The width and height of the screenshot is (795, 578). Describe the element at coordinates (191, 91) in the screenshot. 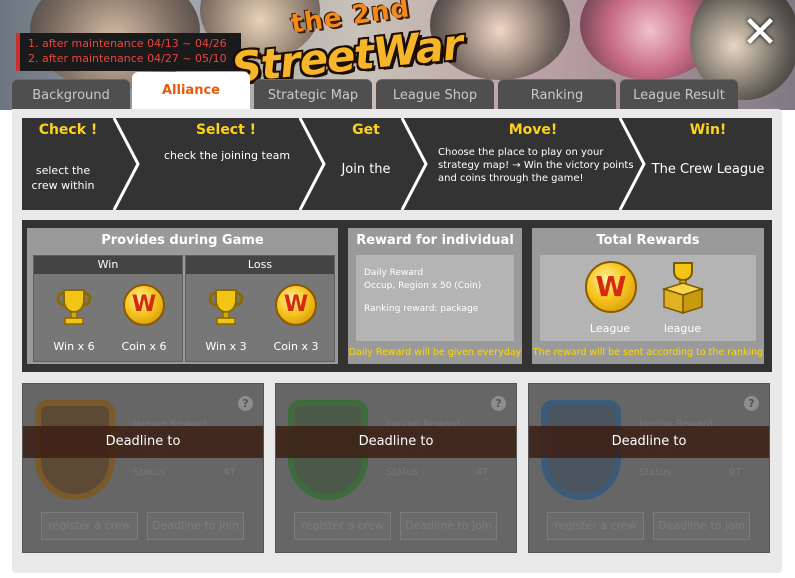

I see `tab-alliance: Alliance` at that location.